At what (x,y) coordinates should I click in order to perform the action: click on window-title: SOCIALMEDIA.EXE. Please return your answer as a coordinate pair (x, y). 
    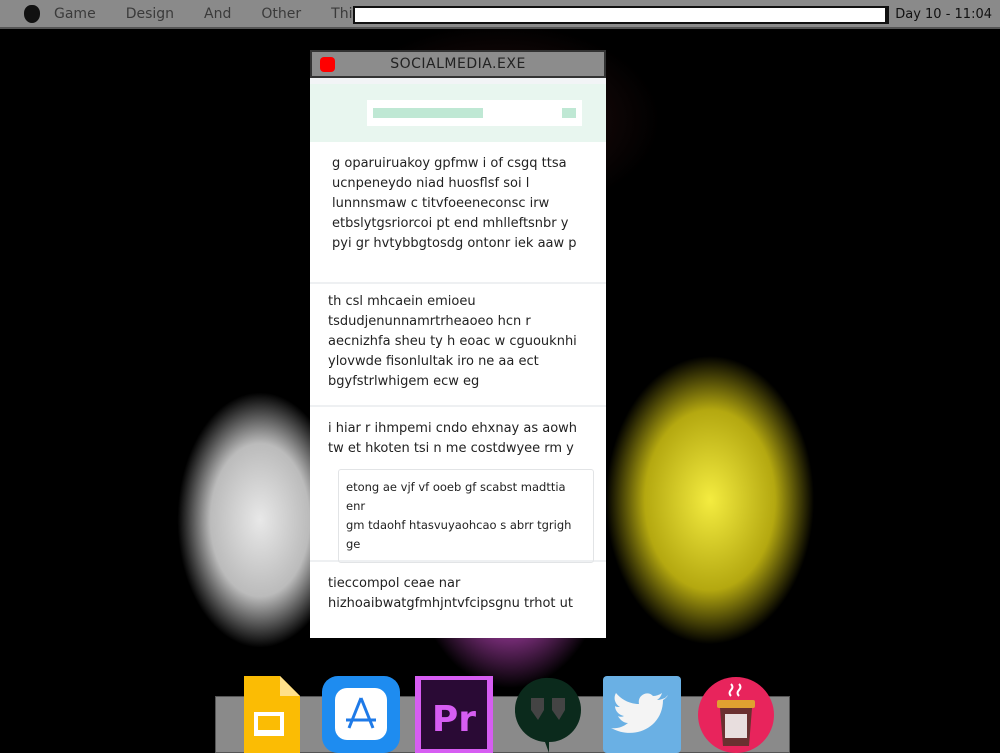
    Looking at the image, I should click on (458, 64).